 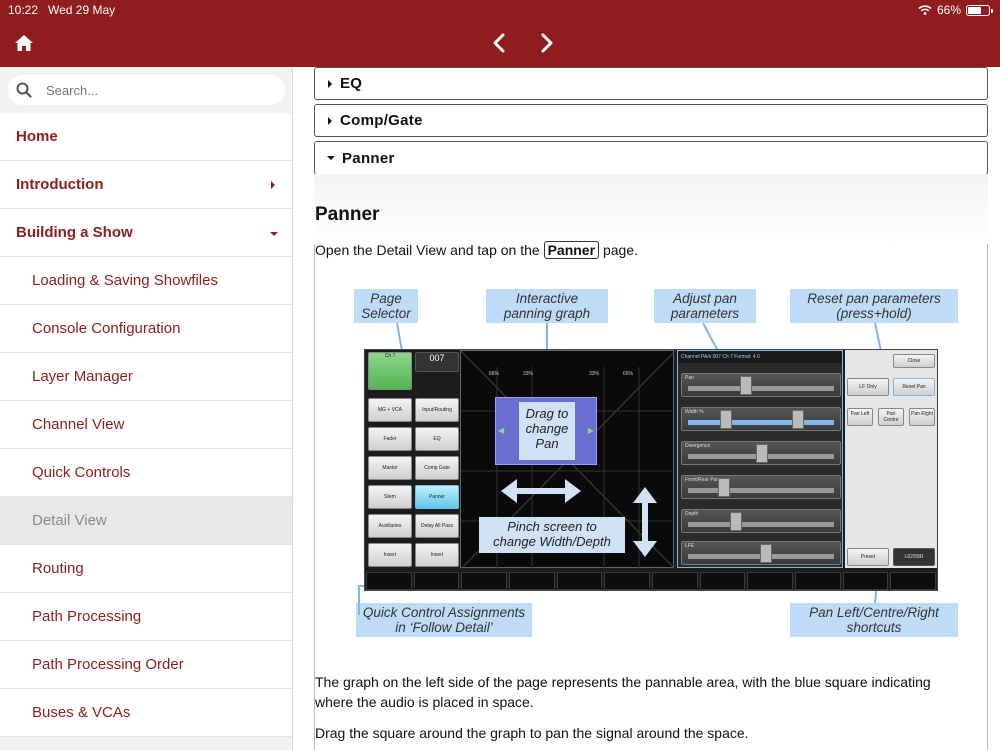 I want to click on sidebar-item-label: Path Processing Order, so click(x=108, y=664).